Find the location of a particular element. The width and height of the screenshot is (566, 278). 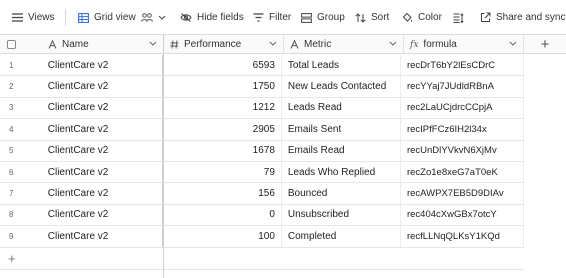

cell-metric: Emails Sent is located at coordinates (341, 129).